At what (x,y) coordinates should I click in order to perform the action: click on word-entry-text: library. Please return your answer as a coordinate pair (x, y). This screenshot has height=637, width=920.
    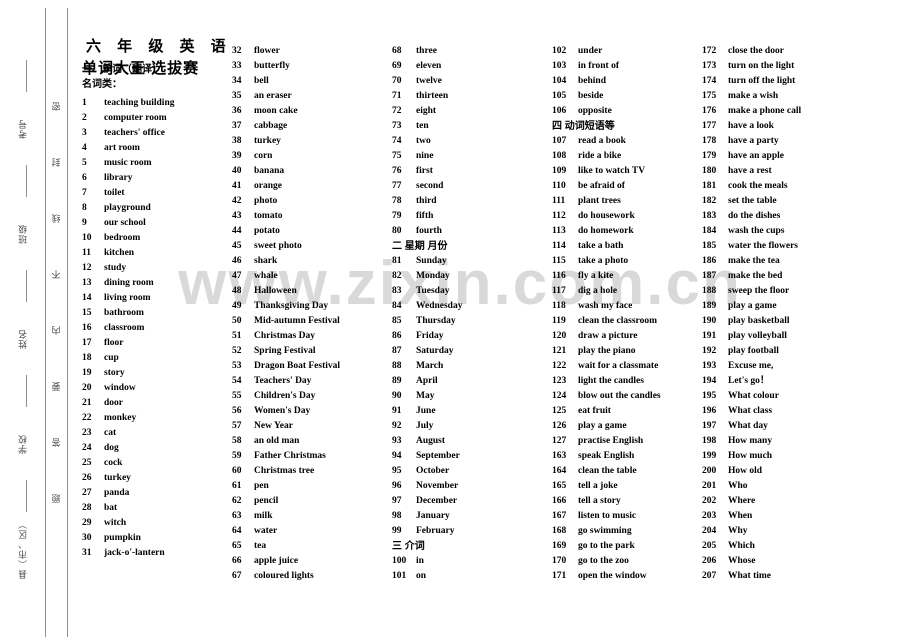
    Looking at the image, I should click on (118, 178).